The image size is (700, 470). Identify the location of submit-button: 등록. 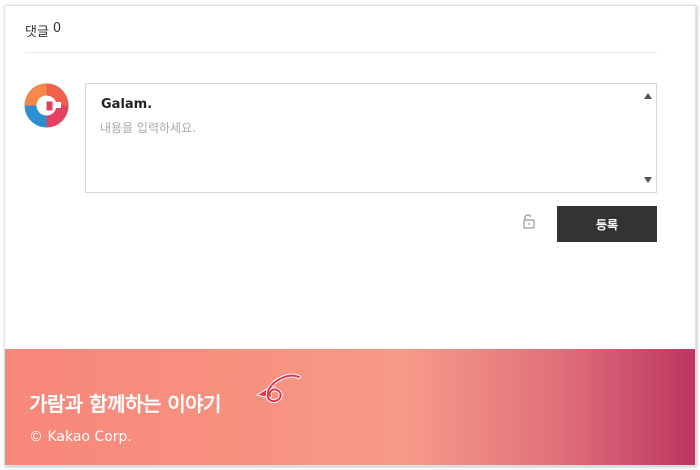
(607, 224).